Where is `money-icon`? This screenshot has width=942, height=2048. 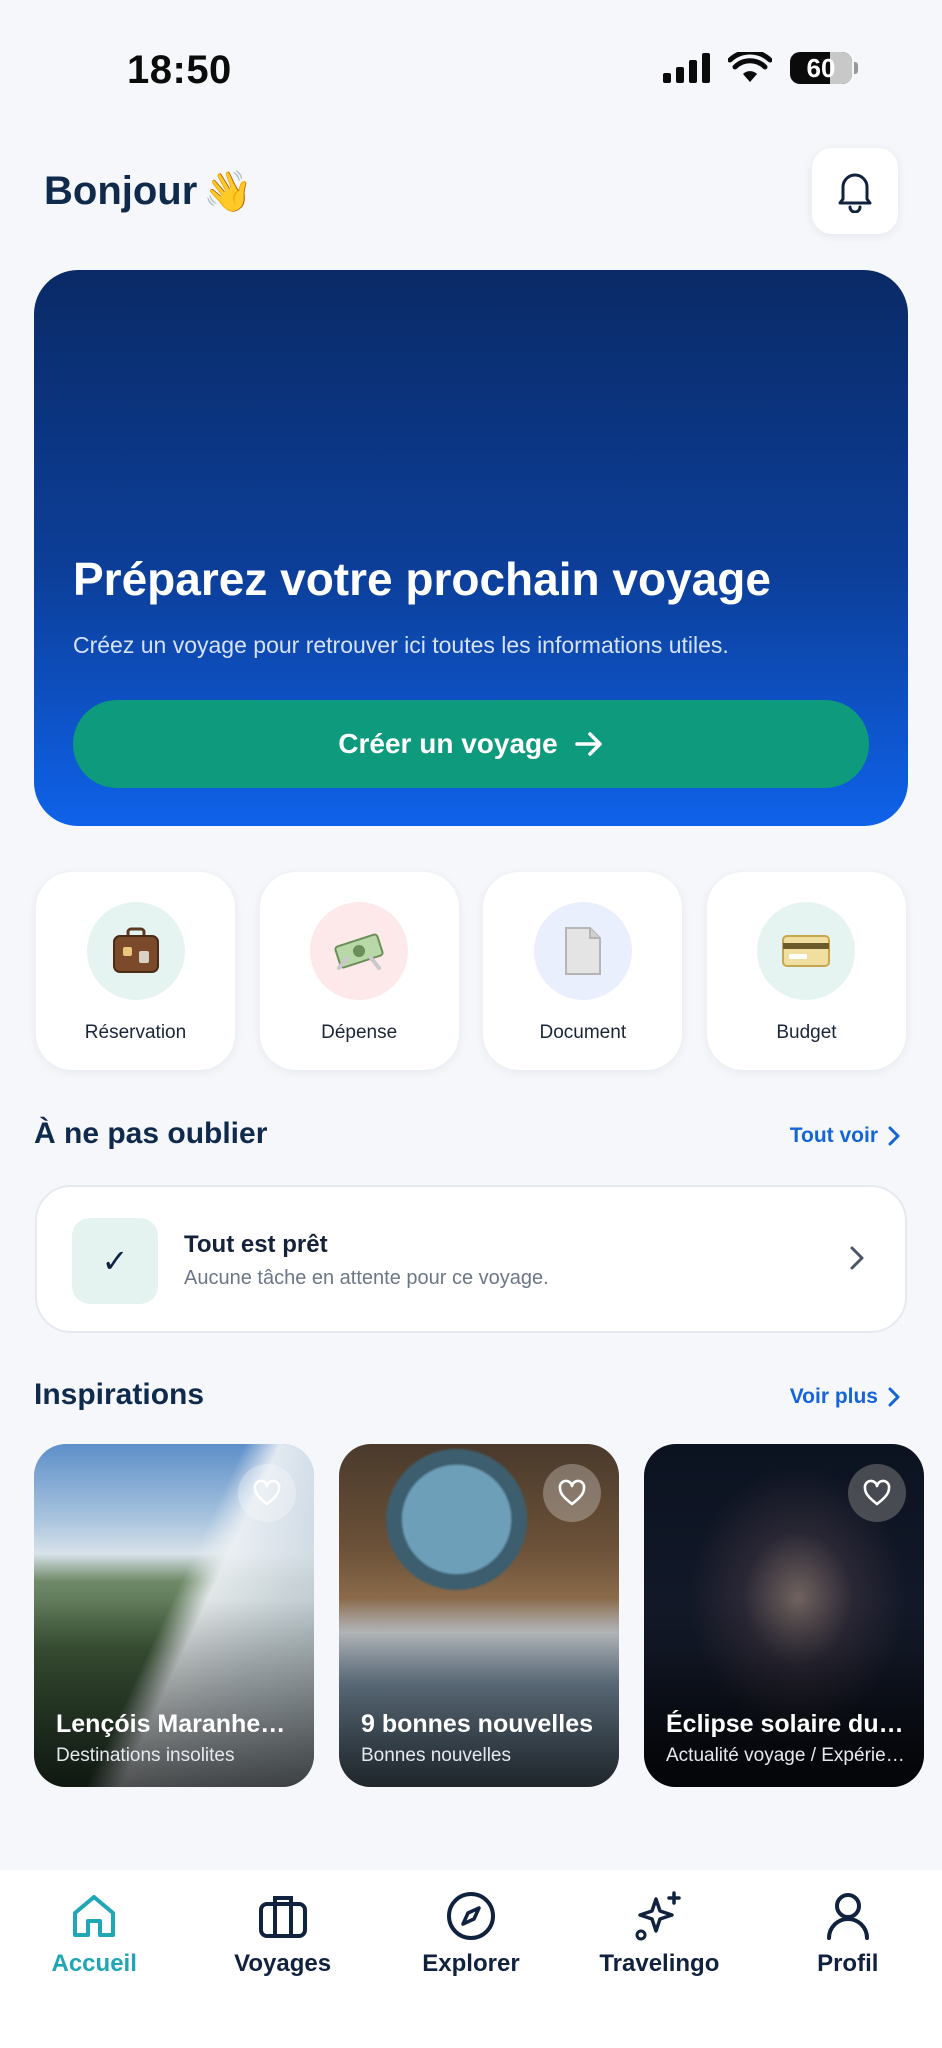
money-icon is located at coordinates (359, 951).